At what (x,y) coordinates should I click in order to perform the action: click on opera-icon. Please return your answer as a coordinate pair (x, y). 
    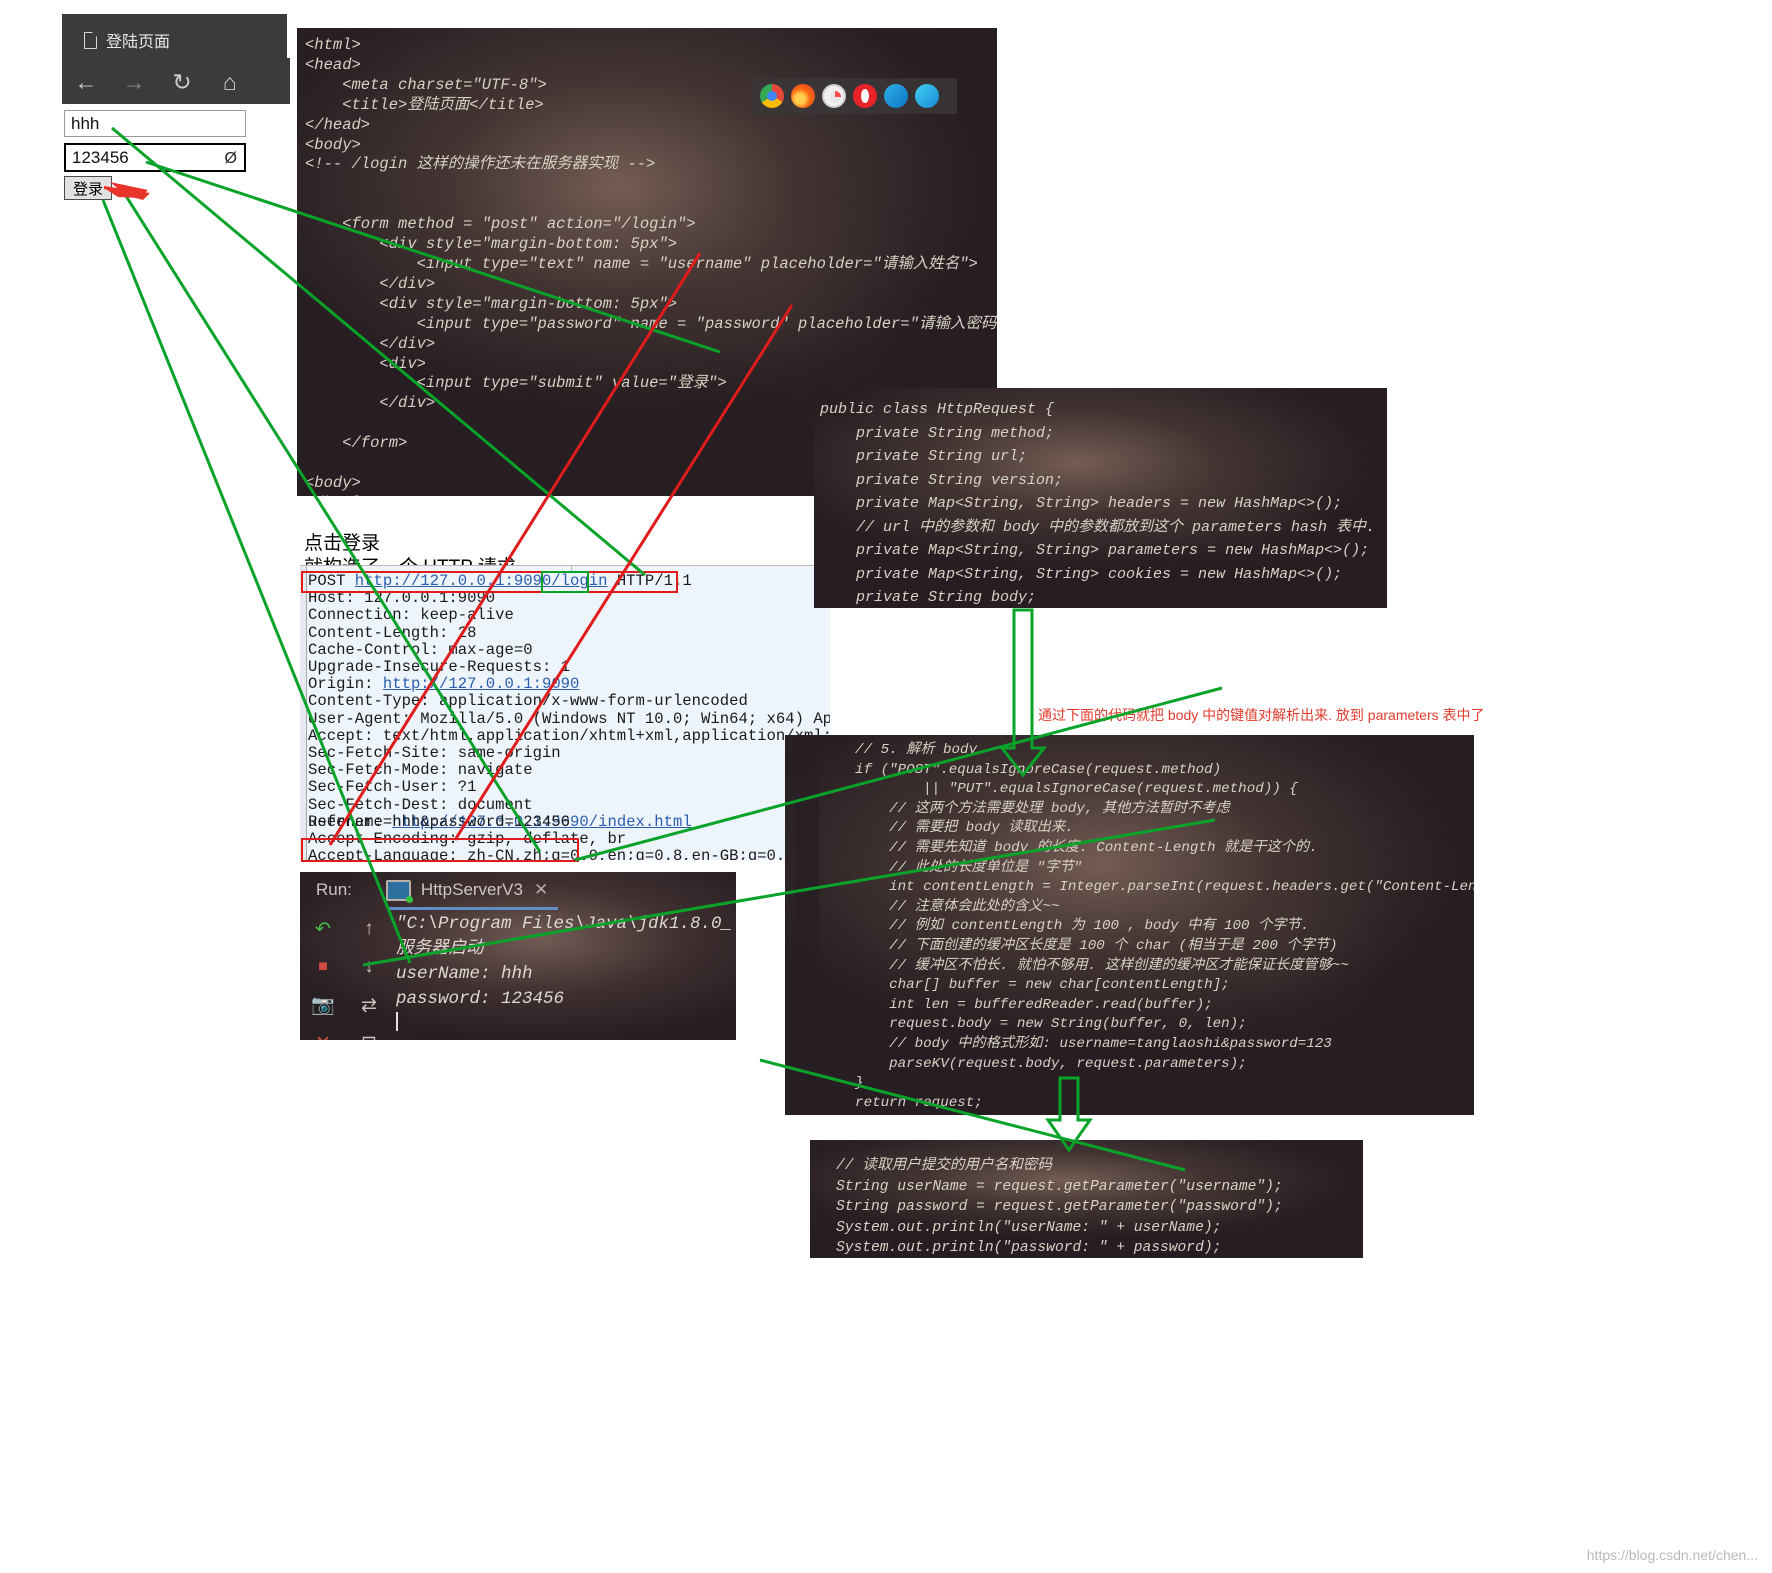
    Looking at the image, I should click on (865, 96).